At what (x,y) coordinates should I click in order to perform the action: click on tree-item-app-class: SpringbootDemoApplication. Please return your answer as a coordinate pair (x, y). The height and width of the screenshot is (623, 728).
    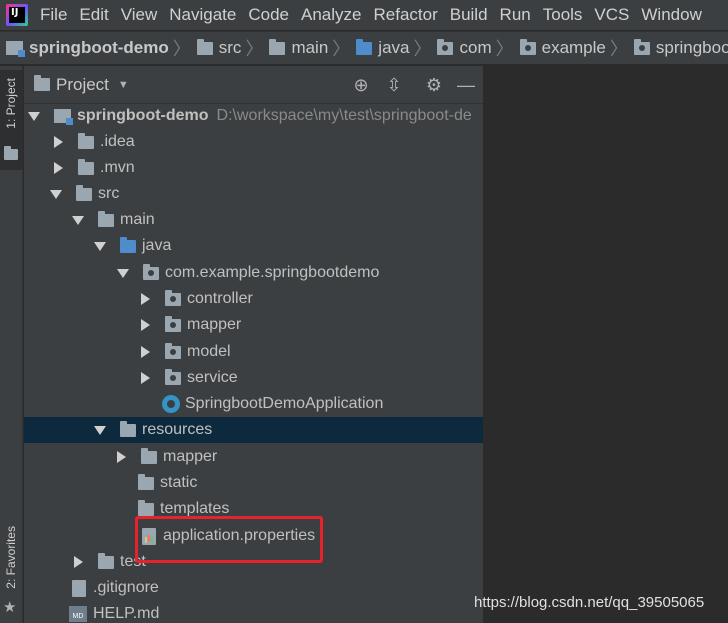
    Looking at the image, I should click on (253, 404).